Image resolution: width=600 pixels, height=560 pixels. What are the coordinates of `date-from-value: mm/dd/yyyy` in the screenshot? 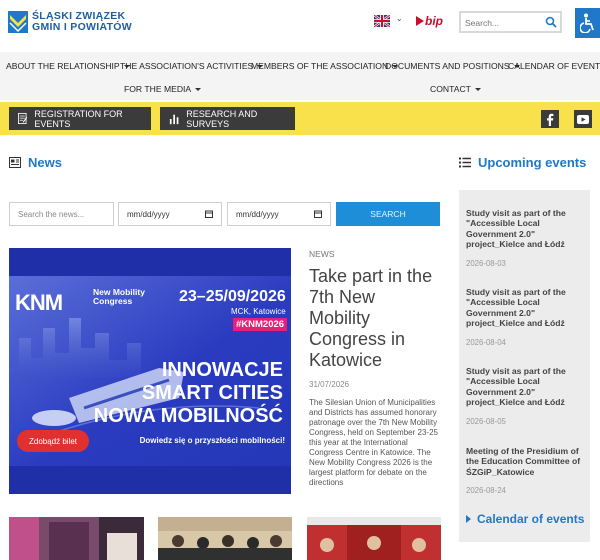 It's located at (148, 214).